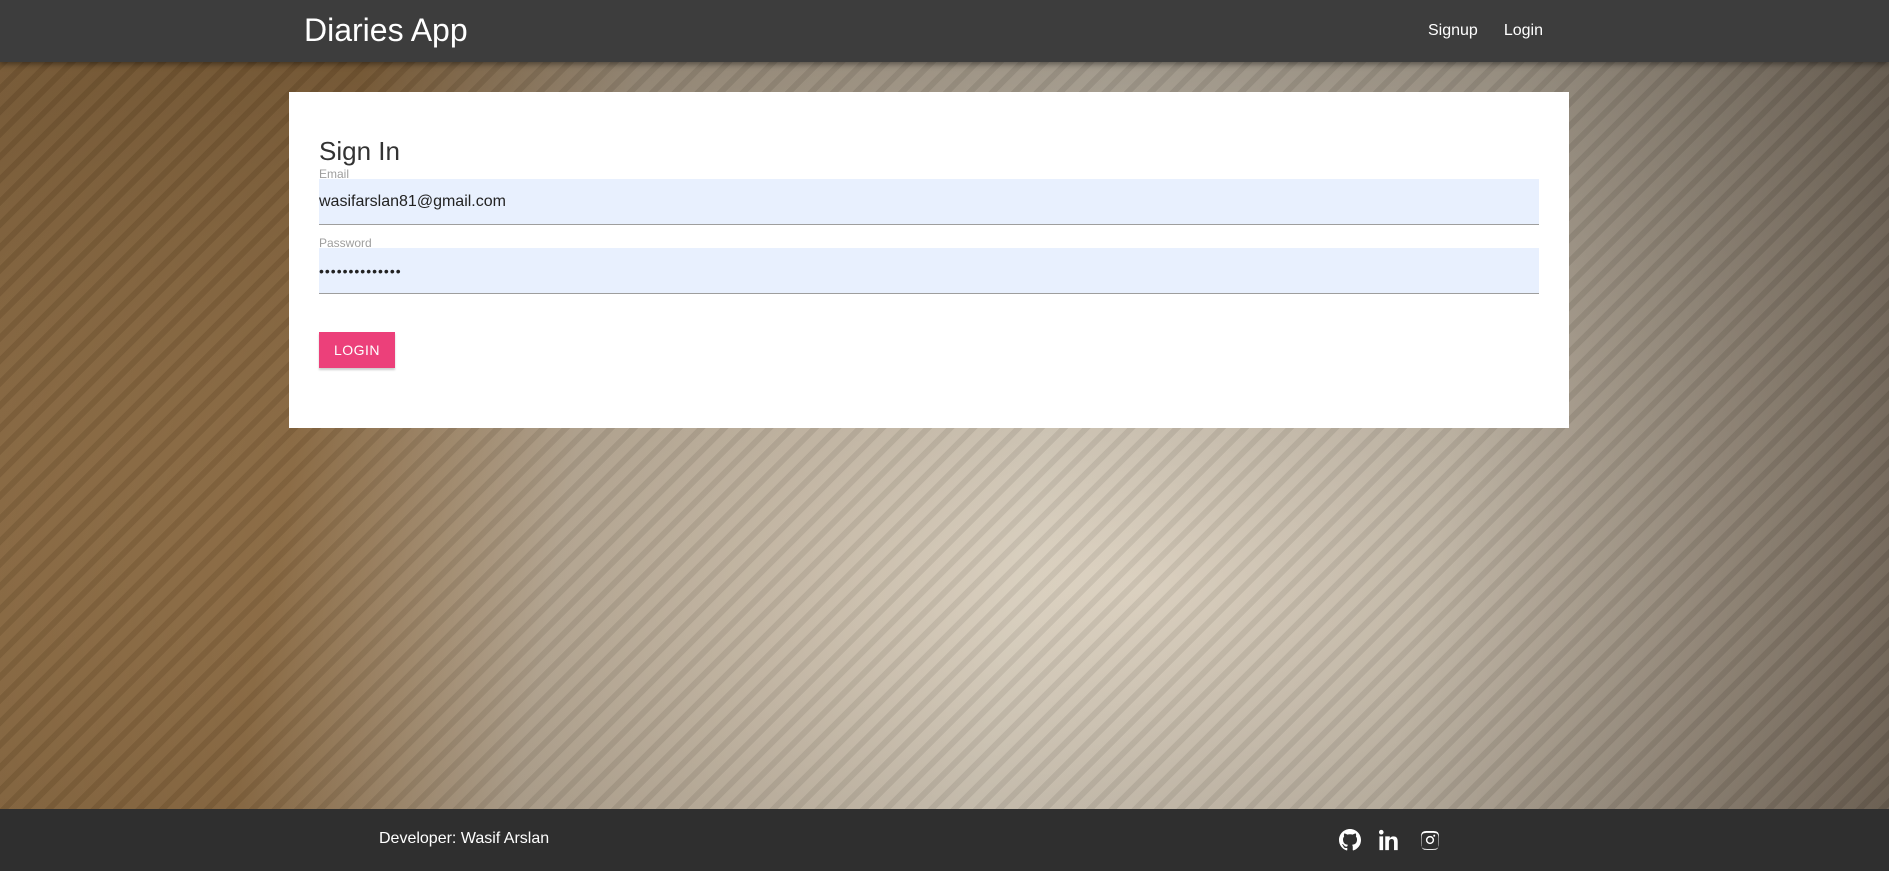 Image resolution: width=1889 pixels, height=871 pixels. I want to click on login-link: Login, so click(1523, 31).